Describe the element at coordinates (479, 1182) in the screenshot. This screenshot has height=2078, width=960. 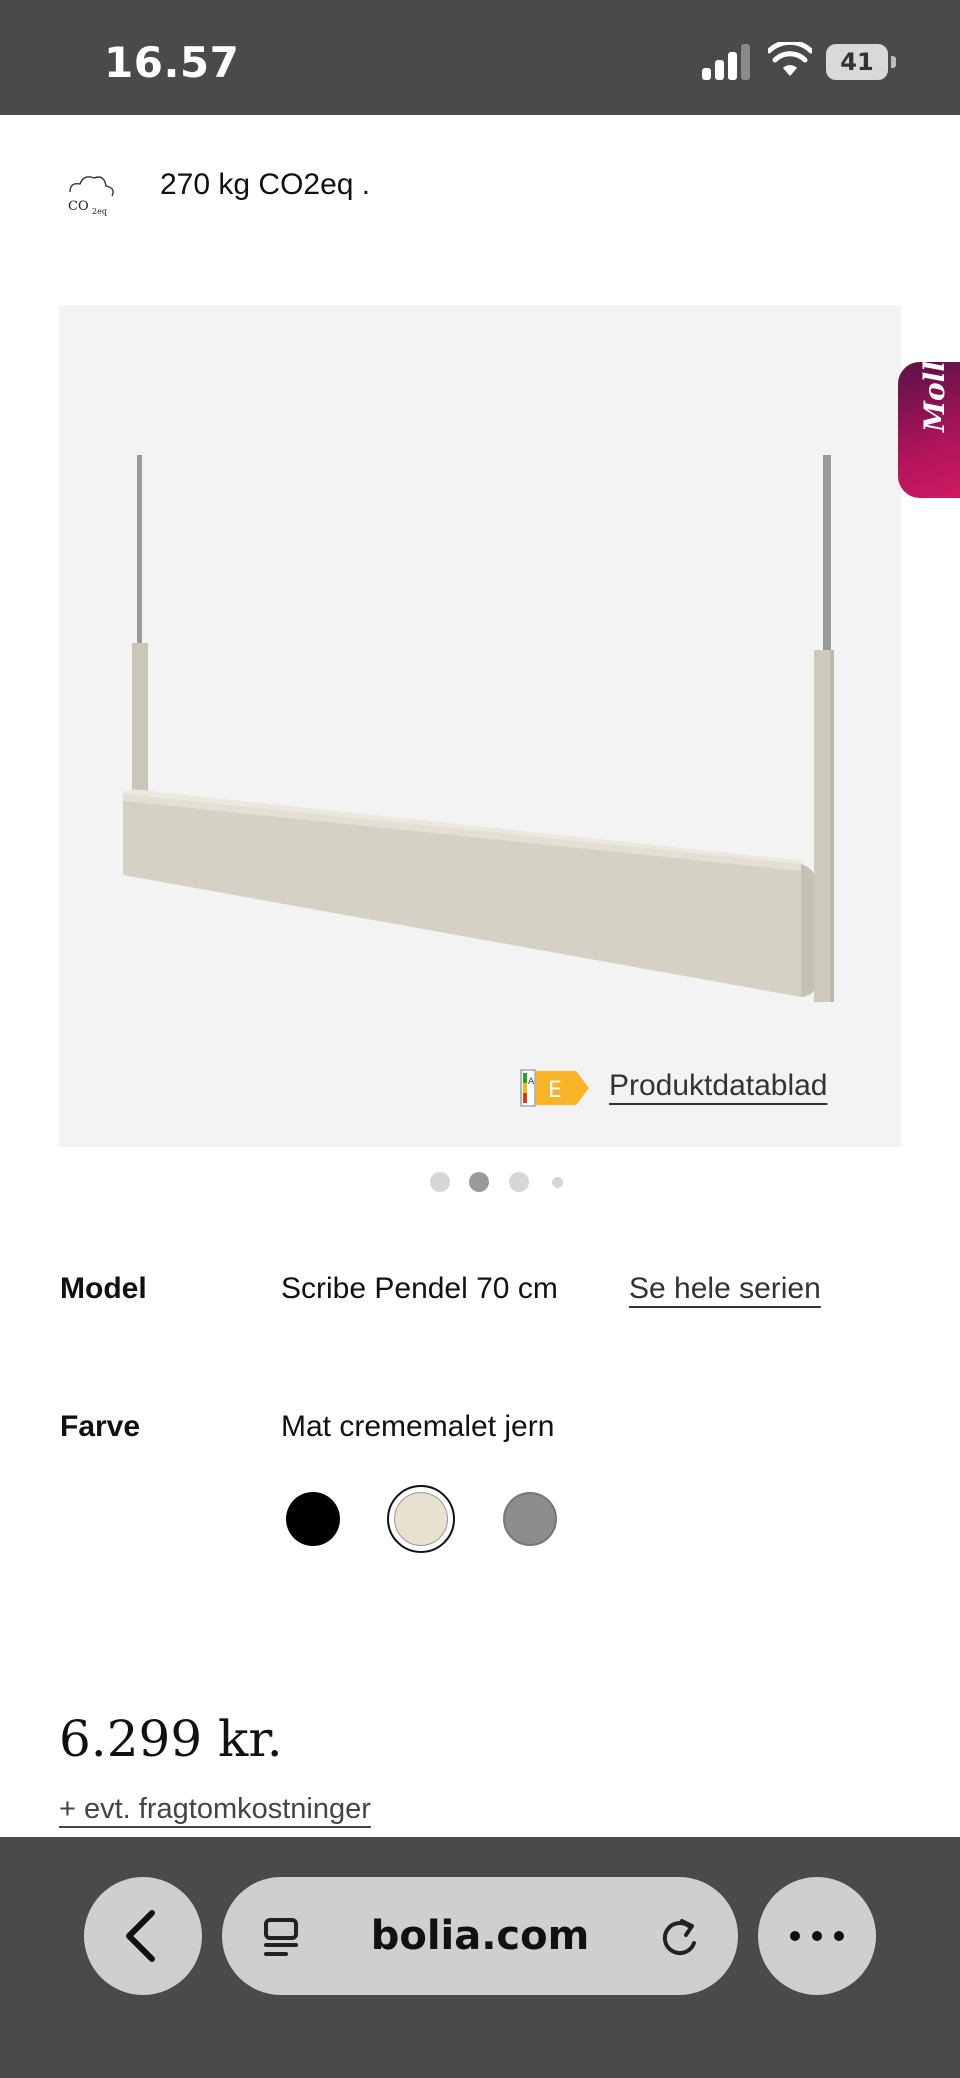
I see `carousel-dot-active` at that location.